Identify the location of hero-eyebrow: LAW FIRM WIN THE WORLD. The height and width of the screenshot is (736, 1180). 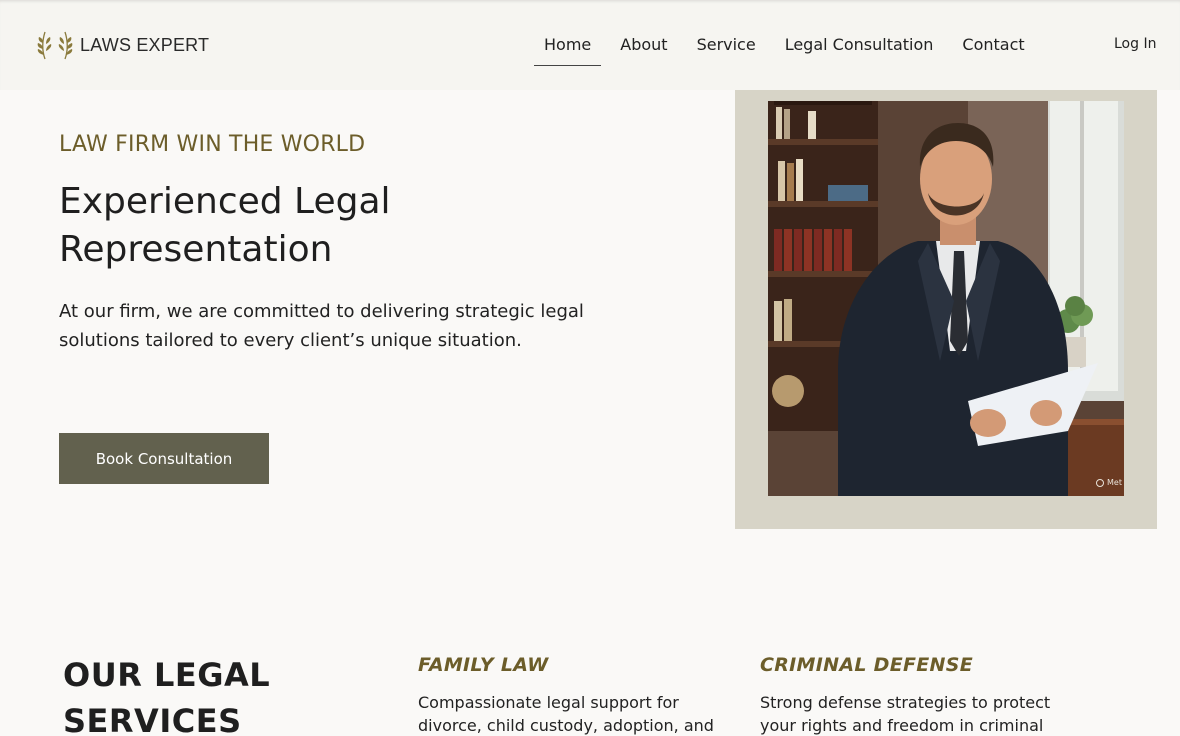
(212, 144).